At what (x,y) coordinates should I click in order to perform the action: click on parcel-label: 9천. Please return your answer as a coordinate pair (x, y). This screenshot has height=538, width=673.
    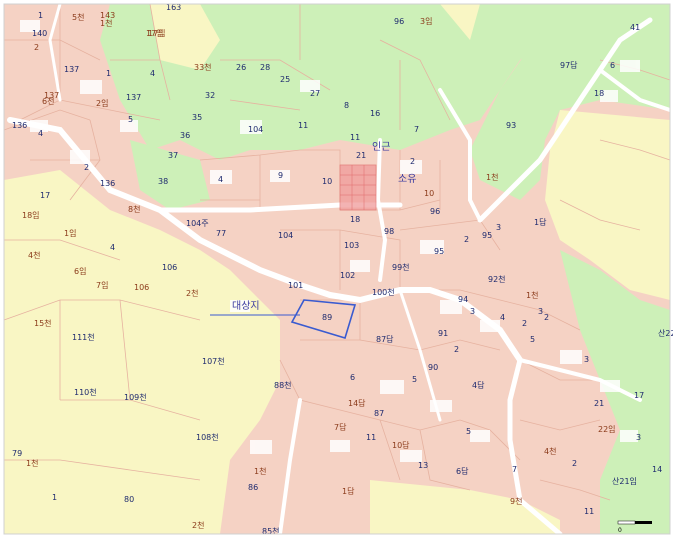
    Looking at the image, I should click on (516, 501).